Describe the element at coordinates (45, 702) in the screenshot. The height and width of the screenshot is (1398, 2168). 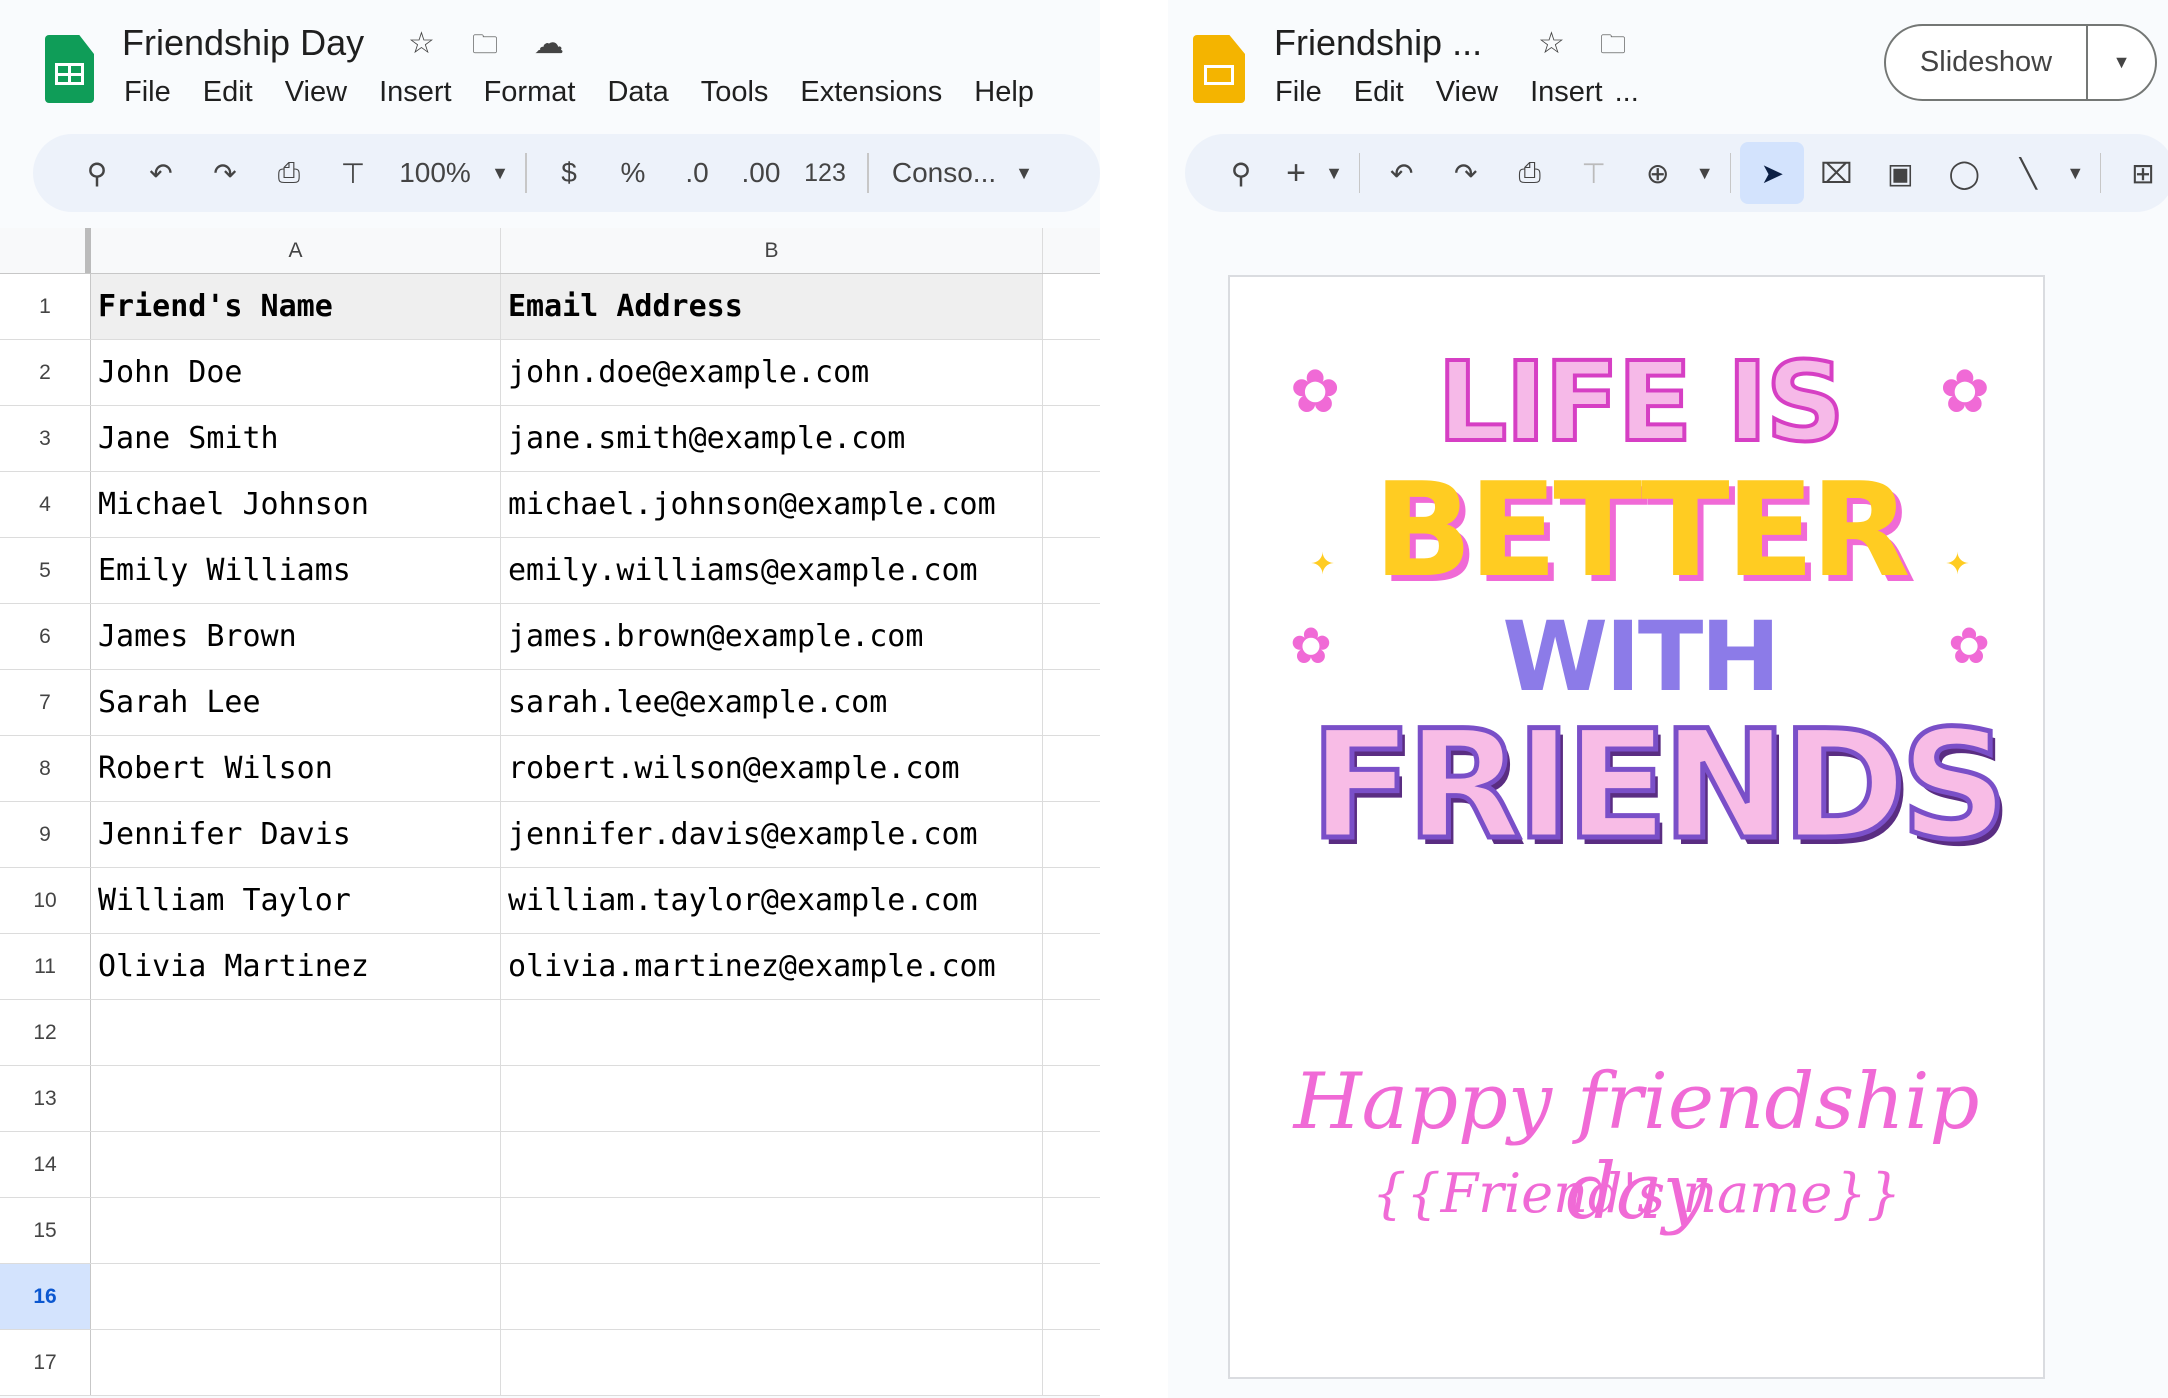
I see `row-number: 7` at that location.